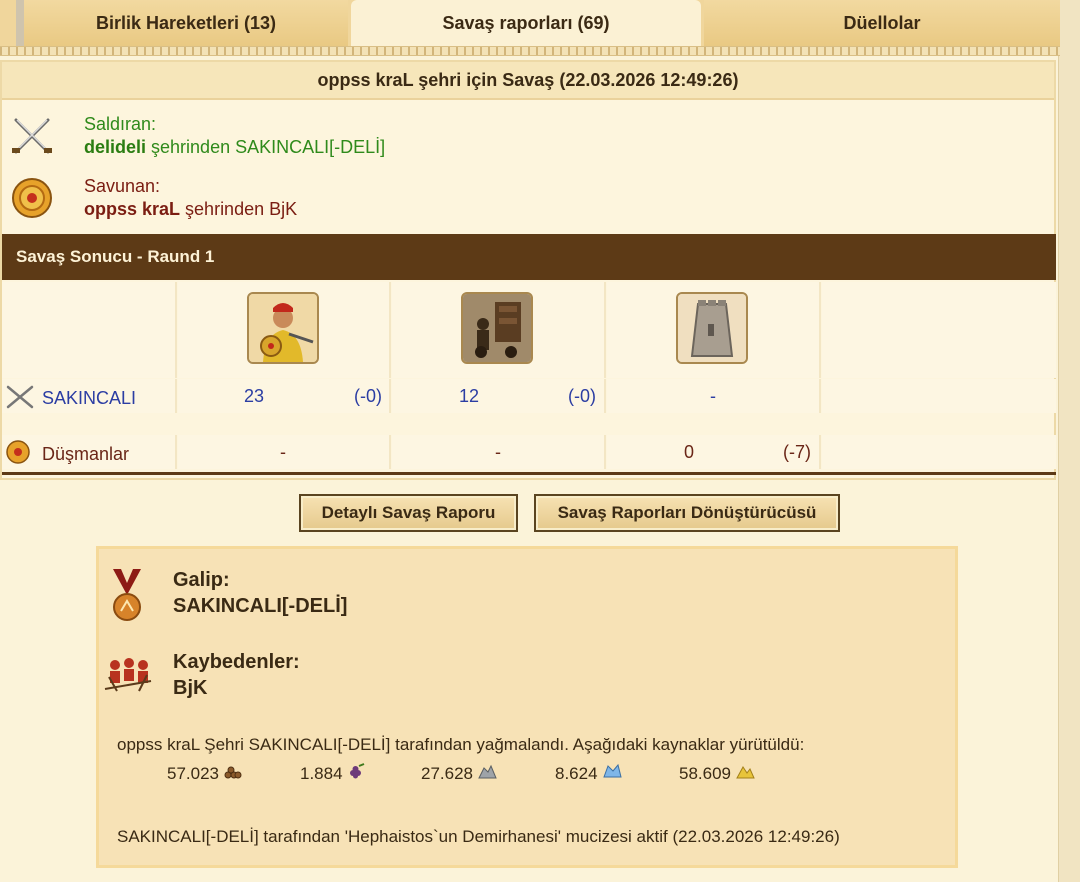 Image resolution: width=1080 pixels, height=882 pixels. I want to click on table-header-blank-right, so click(939, 330).